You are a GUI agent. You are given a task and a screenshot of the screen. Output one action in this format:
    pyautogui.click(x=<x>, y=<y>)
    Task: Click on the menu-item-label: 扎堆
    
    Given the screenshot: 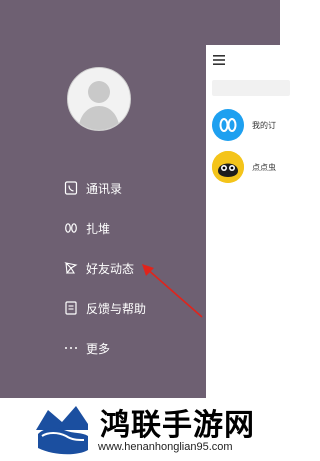 What is the action you would take?
    pyautogui.click(x=98, y=228)
    